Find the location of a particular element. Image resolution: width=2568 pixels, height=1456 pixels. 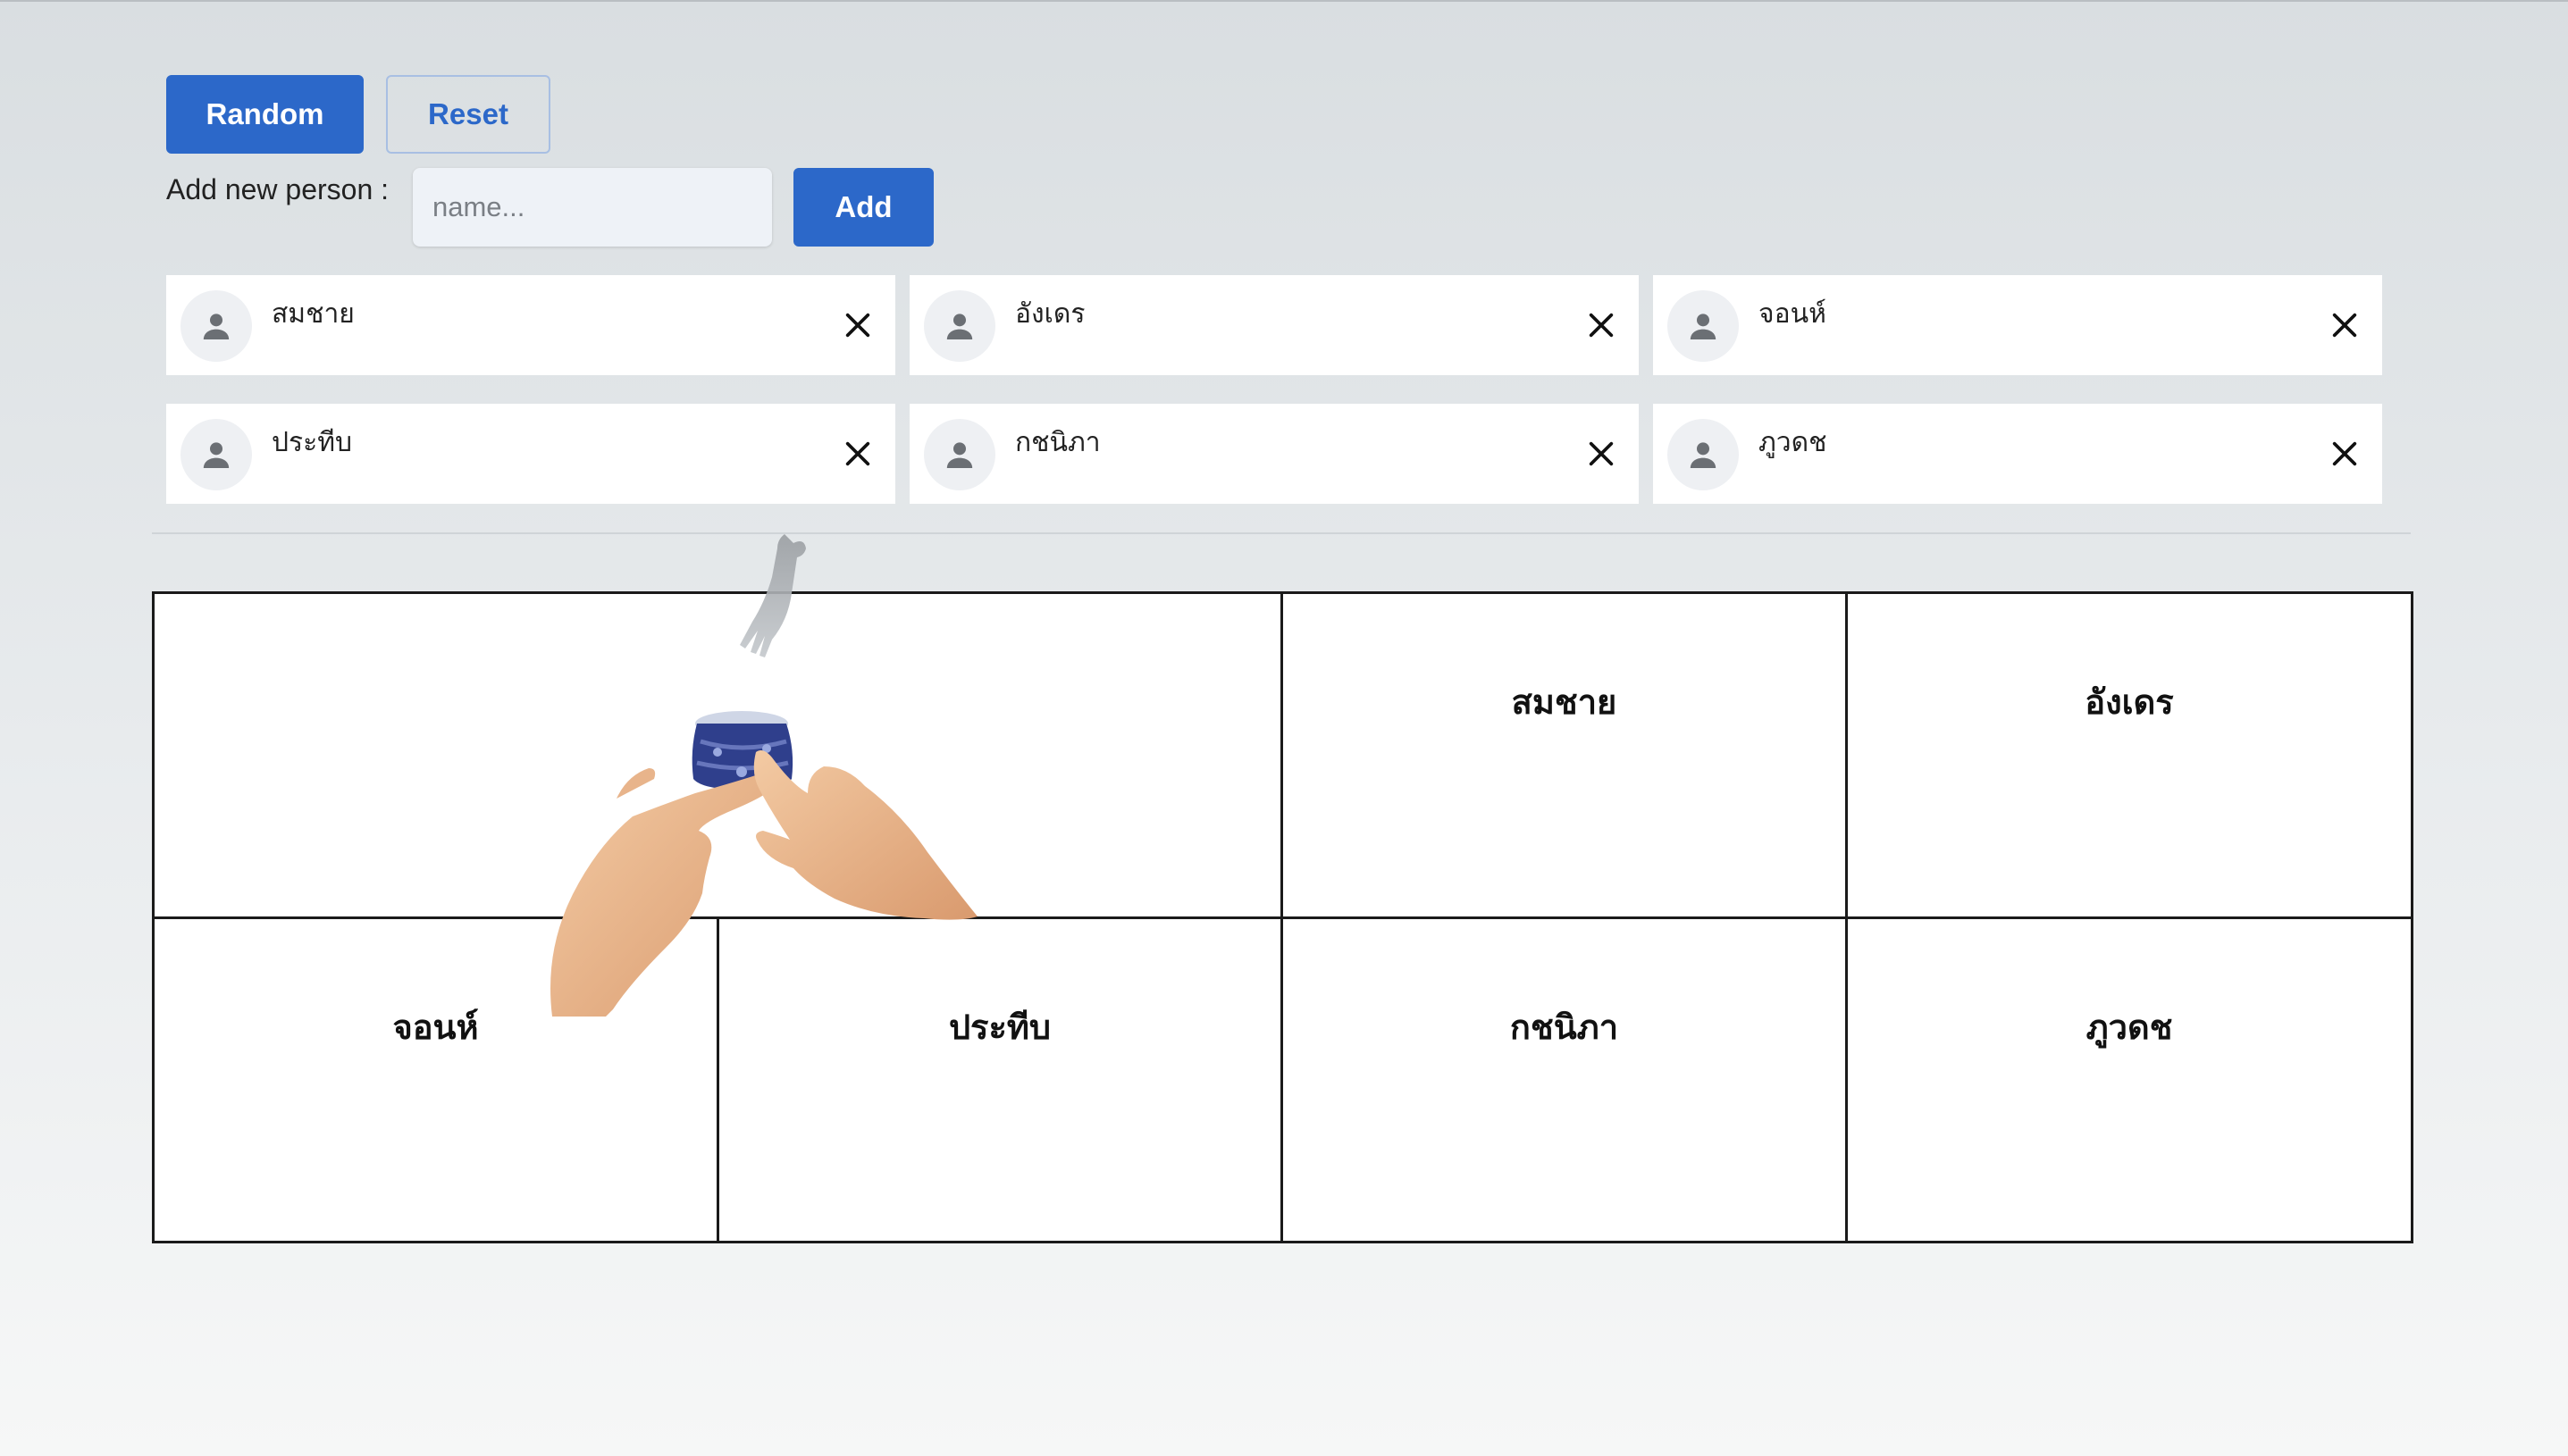

person-card: สมชาย is located at coordinates (530, 325).